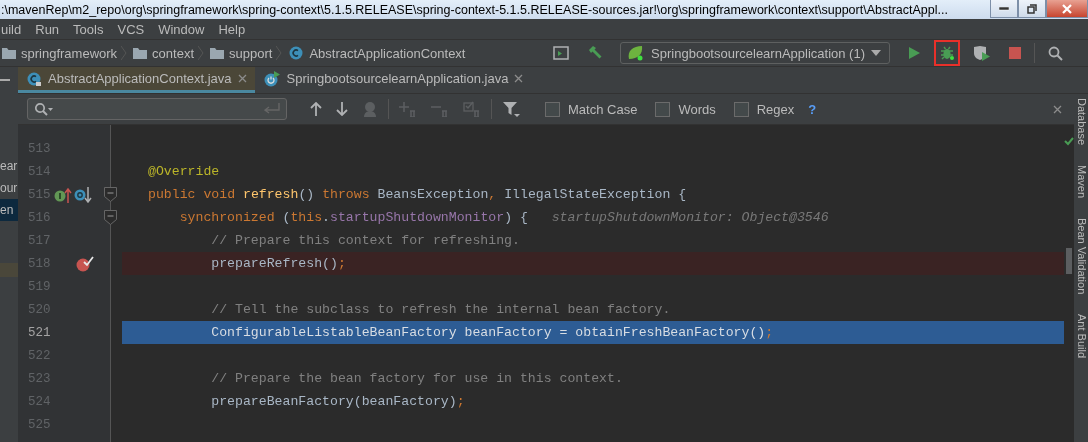 The image size is (1088, 442). What do you see at coordinates (9, 270) in the screenshot?
I see `row-highlight` at bounding box center [9, 270].